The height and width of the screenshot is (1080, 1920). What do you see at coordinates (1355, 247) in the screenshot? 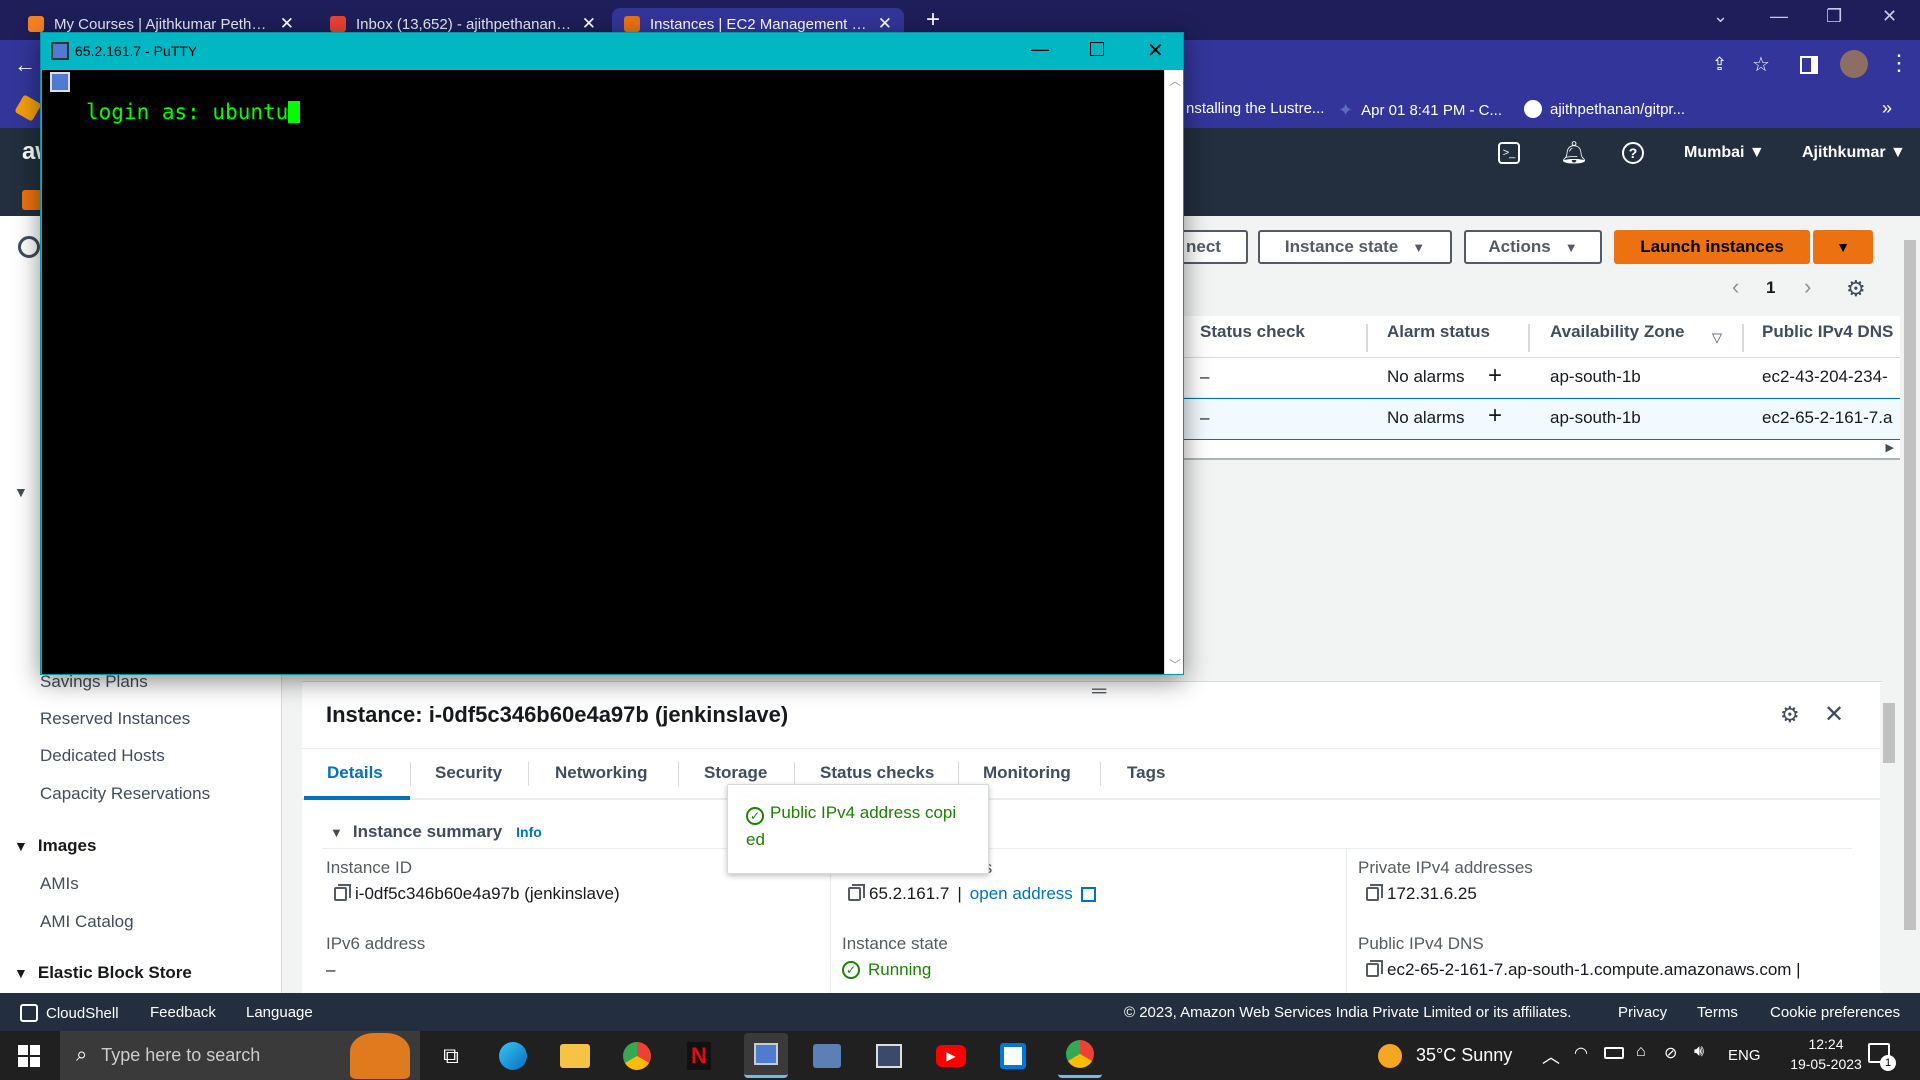
I see `instance-state-button: Instance state ▼` at bounding box center [1355, 247].